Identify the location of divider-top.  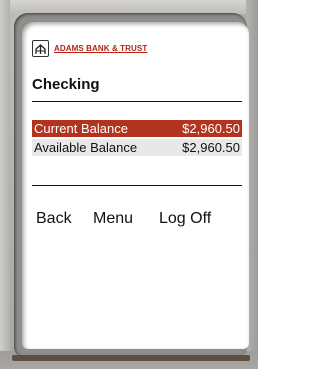
(137, 101).